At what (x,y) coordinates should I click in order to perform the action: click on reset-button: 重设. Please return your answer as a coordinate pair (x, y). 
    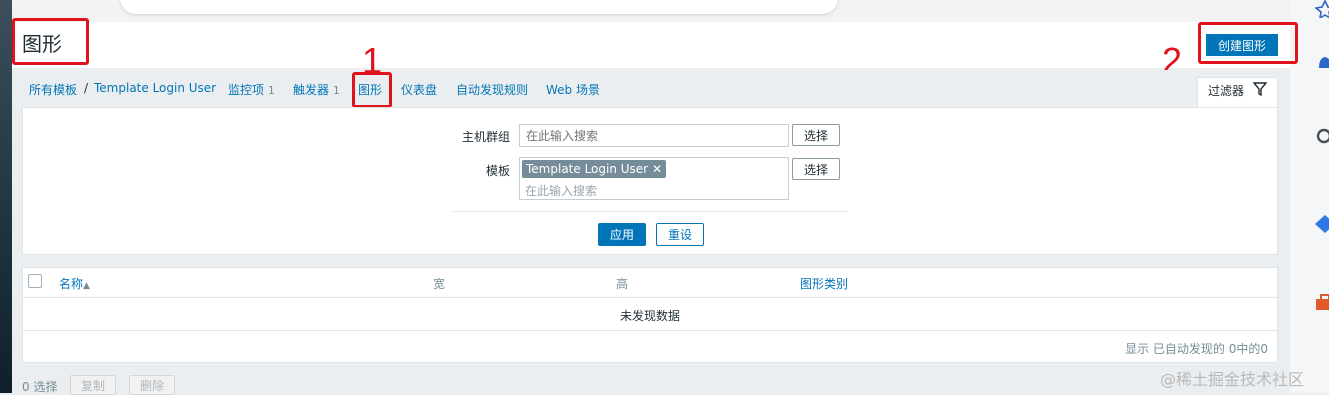
    Looking at the image, I should click on (680, 234).